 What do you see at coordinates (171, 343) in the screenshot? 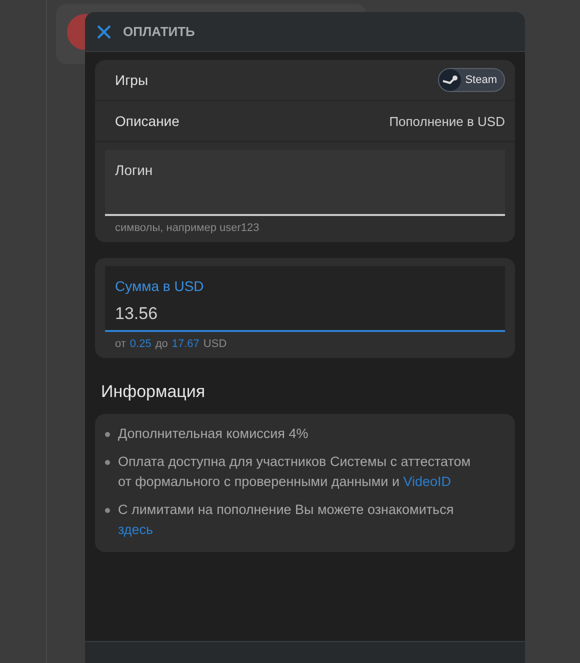
I see `amount-range-hint: от 0.25 до 17.67 USD` at bounding box center [171, 343].